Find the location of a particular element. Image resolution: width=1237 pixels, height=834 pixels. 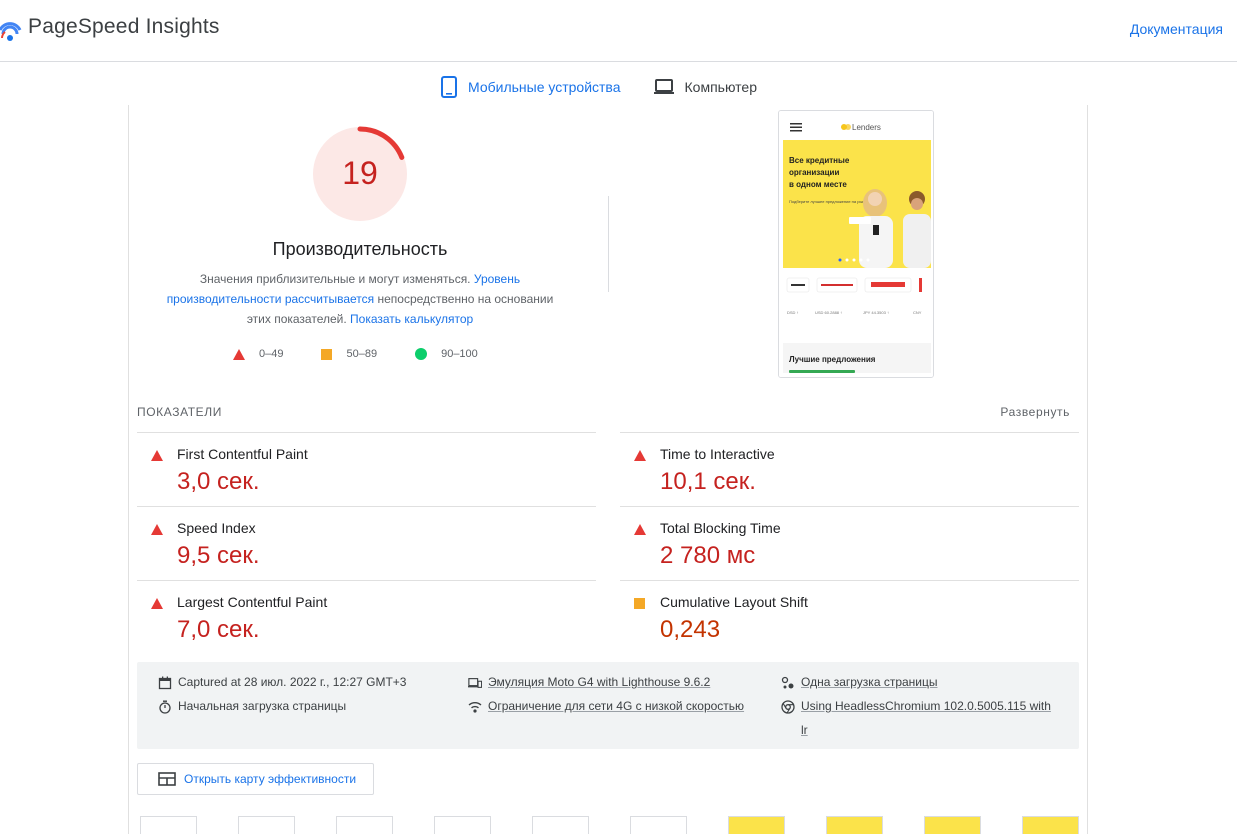

metric-value: 7,0 сек. is located at coordinates (218, 629).